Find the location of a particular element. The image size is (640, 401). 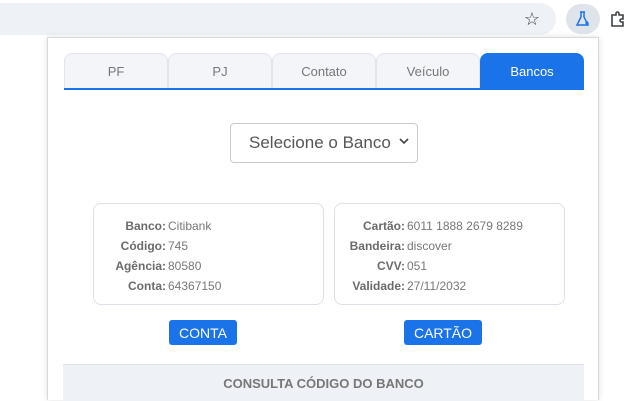

brand-label: Bandeira: is located at coordinates (377, 246).